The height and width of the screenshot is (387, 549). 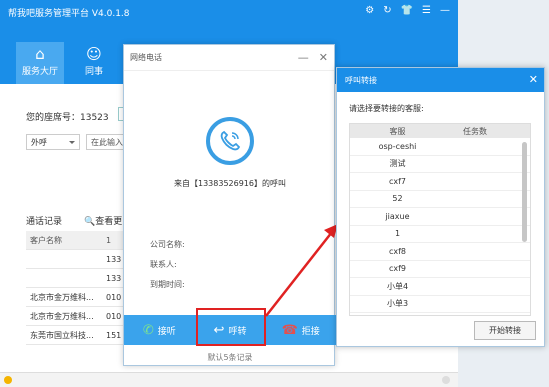 What do you see at coordinates (397, 216) in the screenshot?
I see `agent-name: jiaxue` at bounding box center [397, 216].